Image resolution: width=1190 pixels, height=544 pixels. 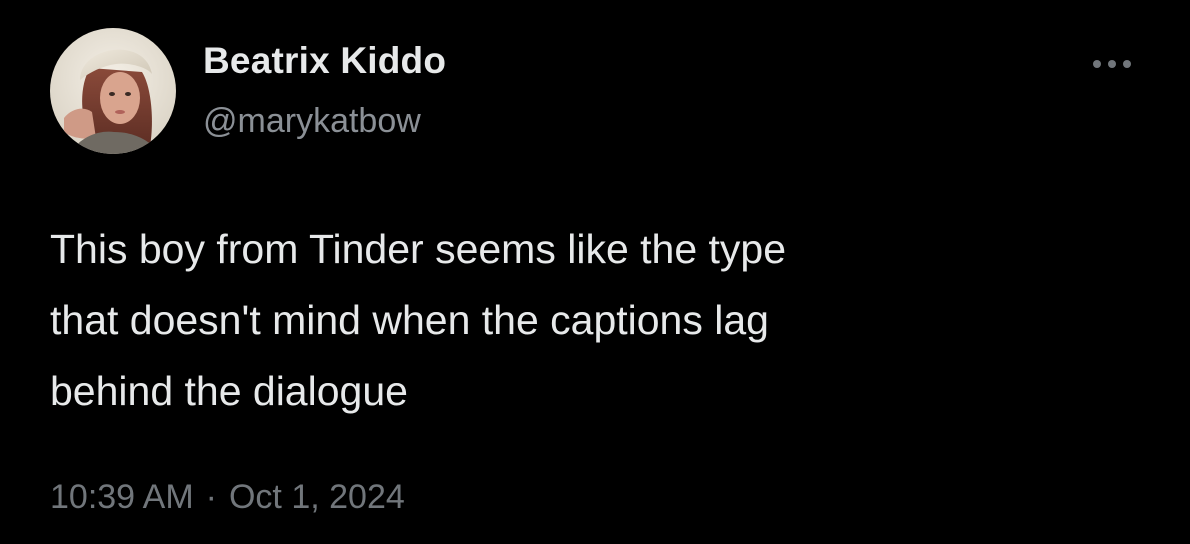 What do you see at coordinates (229, 391) in the screenshot?
I see `tweet-text-line: behind the dialogue` at bounding box center [229, 391].